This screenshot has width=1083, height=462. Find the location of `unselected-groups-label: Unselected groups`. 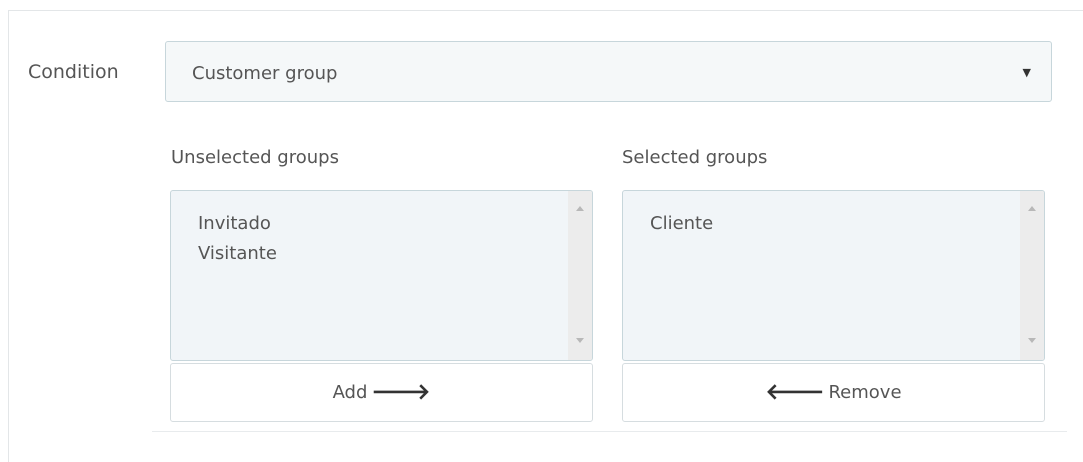

unselected-groups-label: Unselected groups is located at coordinates (255, 157).